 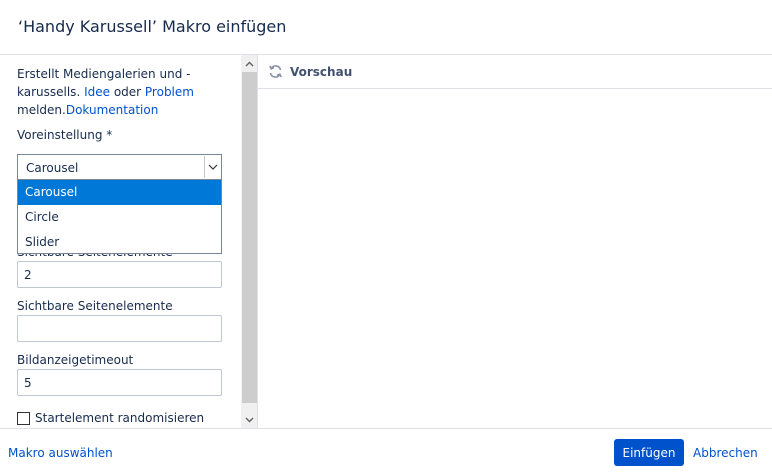 What do you see at coordinates (41, 110) in the screenshot?
I see `description-report: melden.` at bounding box center [41, 110].